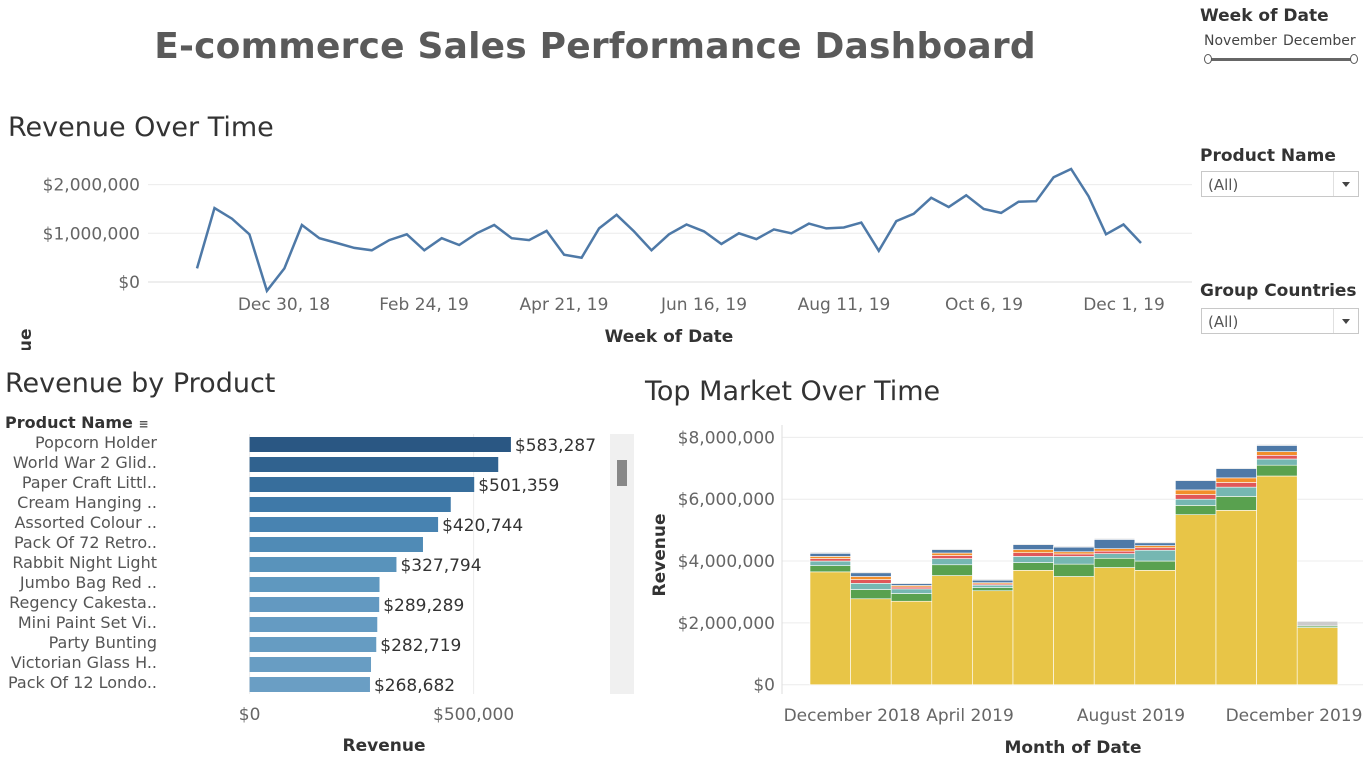 Image resolution: width=1367 pixels, height=761 pixels. What do you see at coordinates (87, 502) in the screenshot?
I see `product-name-label: Cream Hanging ..` at bounding box center [87, 502].